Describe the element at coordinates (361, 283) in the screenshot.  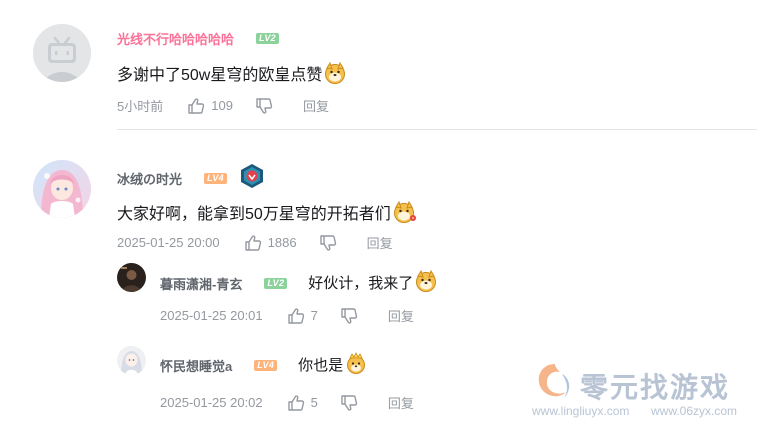
I see `reply-text: 好伙计，我来了` at that location.